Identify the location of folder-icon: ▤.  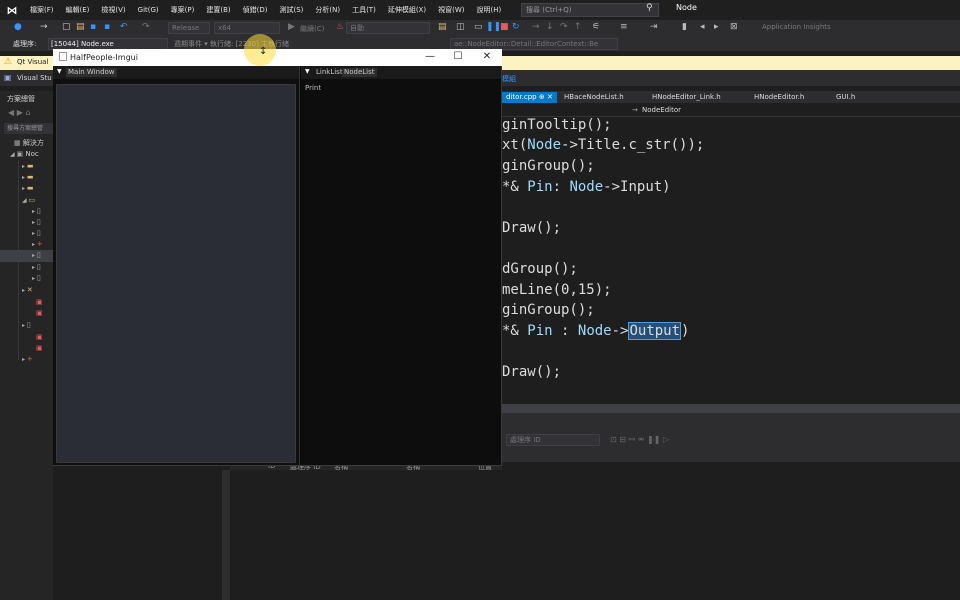
(442, 27).